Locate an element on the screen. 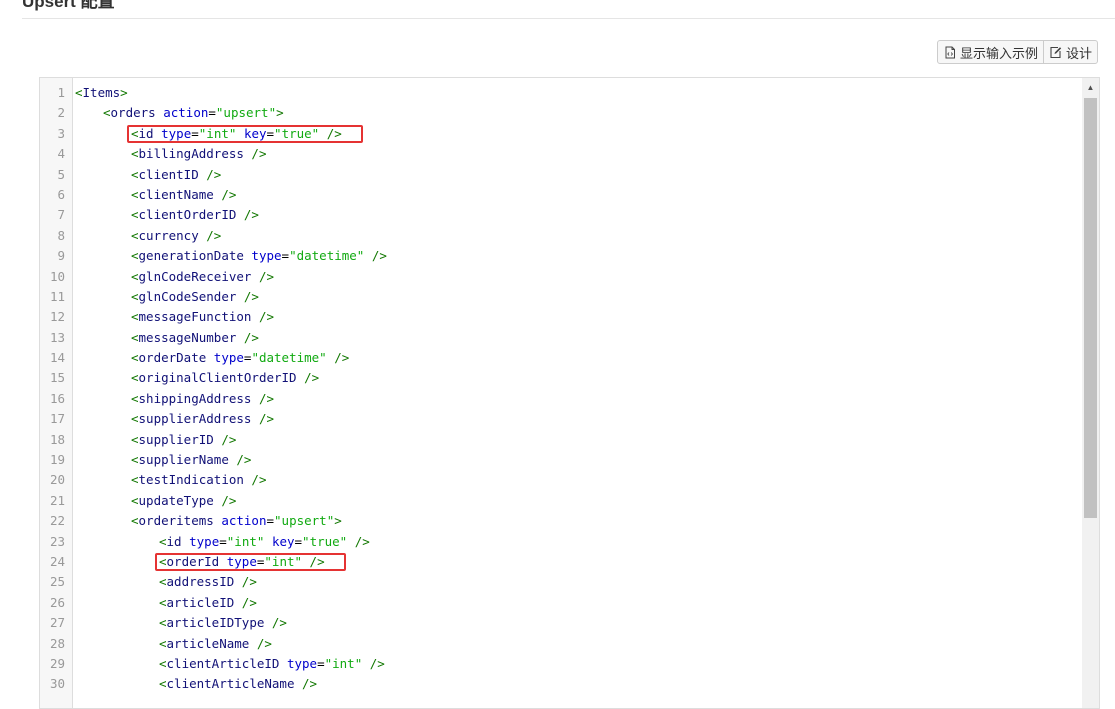 The image size is (1115, 709). code-line: 23 <id type="int" key="true" /> is located at coordinates (560, 542).